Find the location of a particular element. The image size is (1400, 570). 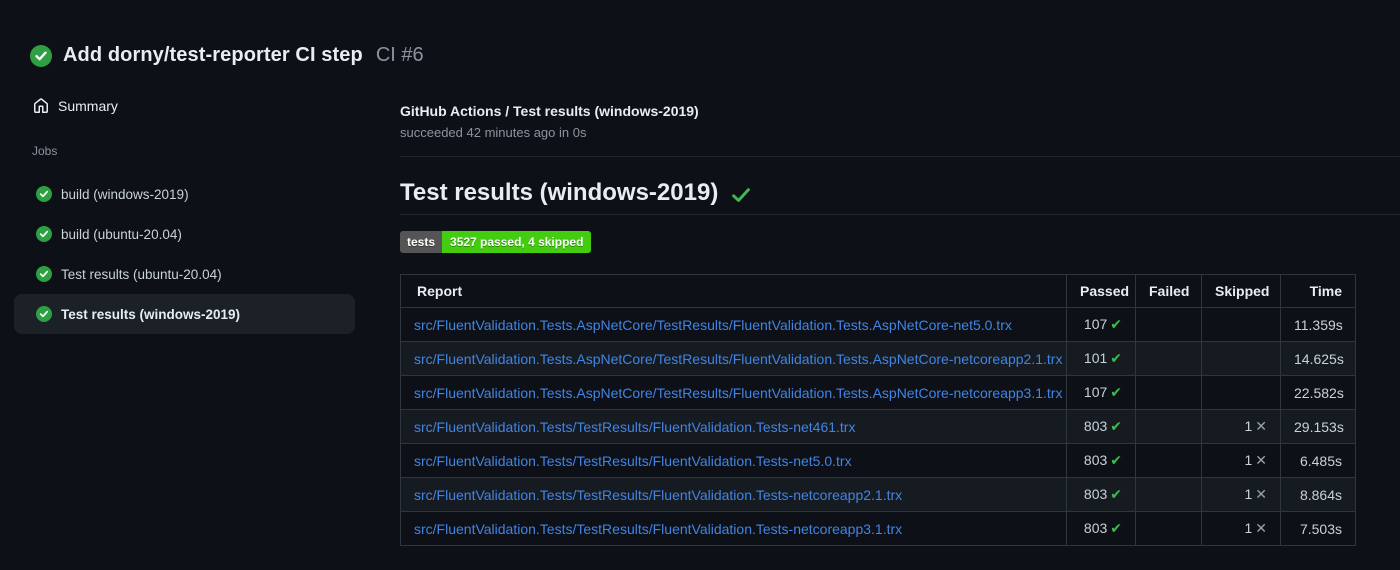

job-label: Test results (windows-2019) is located at coordinates (151, 314).